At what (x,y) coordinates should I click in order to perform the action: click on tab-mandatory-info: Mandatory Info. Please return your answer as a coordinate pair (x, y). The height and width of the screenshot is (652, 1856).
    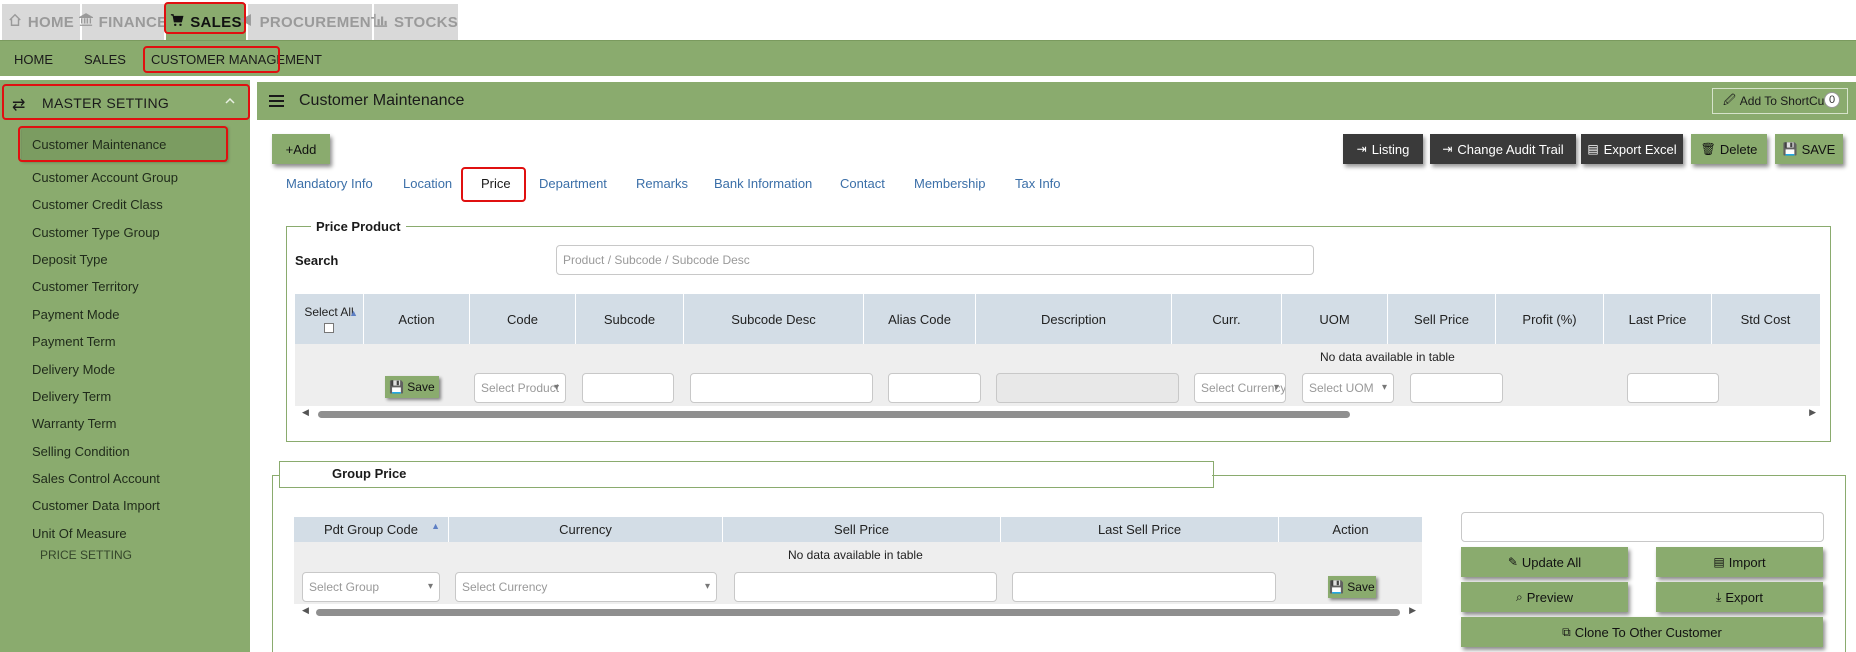
    Looking at the image, I should click on (329, 183).